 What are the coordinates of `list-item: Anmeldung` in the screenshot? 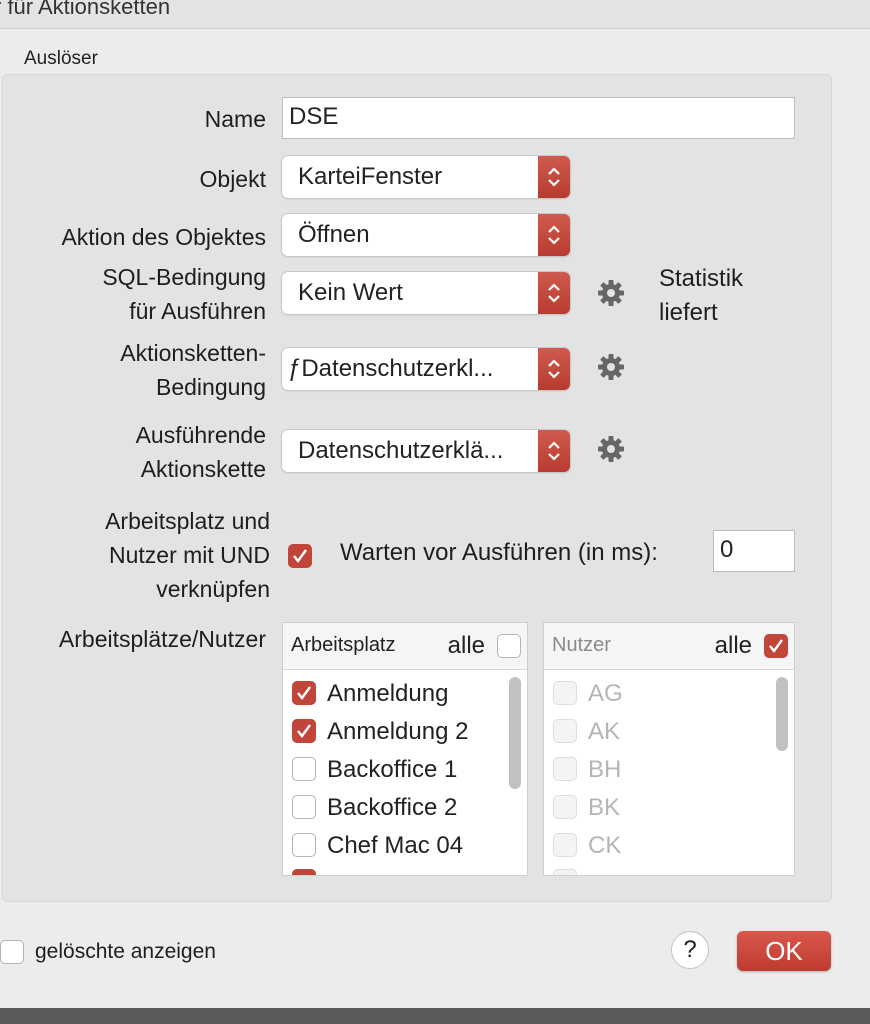 It's located at (394, 694).